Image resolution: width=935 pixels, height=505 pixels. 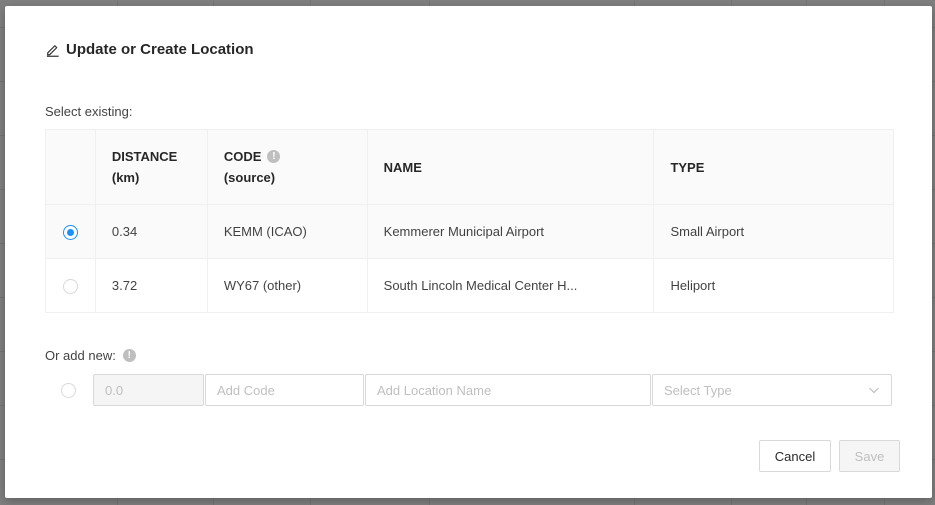 I want to click on add-new-radio, so click(x=68, y=390).